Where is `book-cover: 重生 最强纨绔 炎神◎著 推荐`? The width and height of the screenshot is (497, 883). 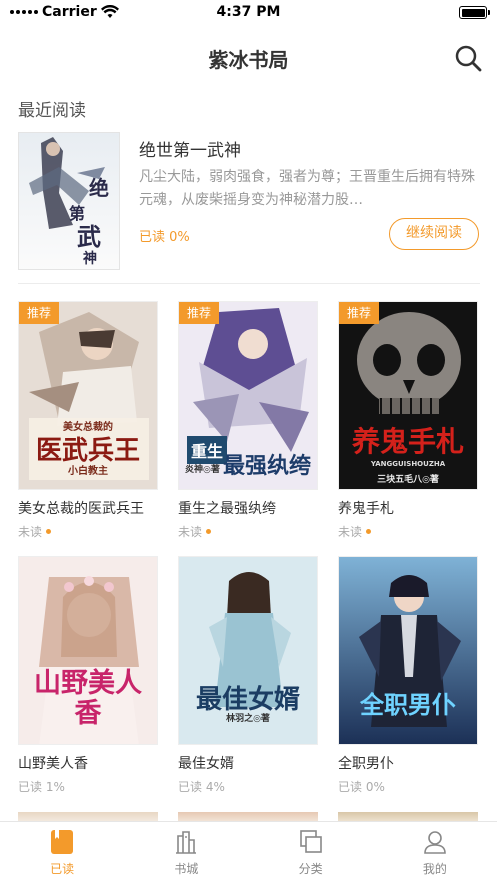 book-cover: 重生 最强纨绔 炎神◎著 推荐 is located at coordinates (248, 395).